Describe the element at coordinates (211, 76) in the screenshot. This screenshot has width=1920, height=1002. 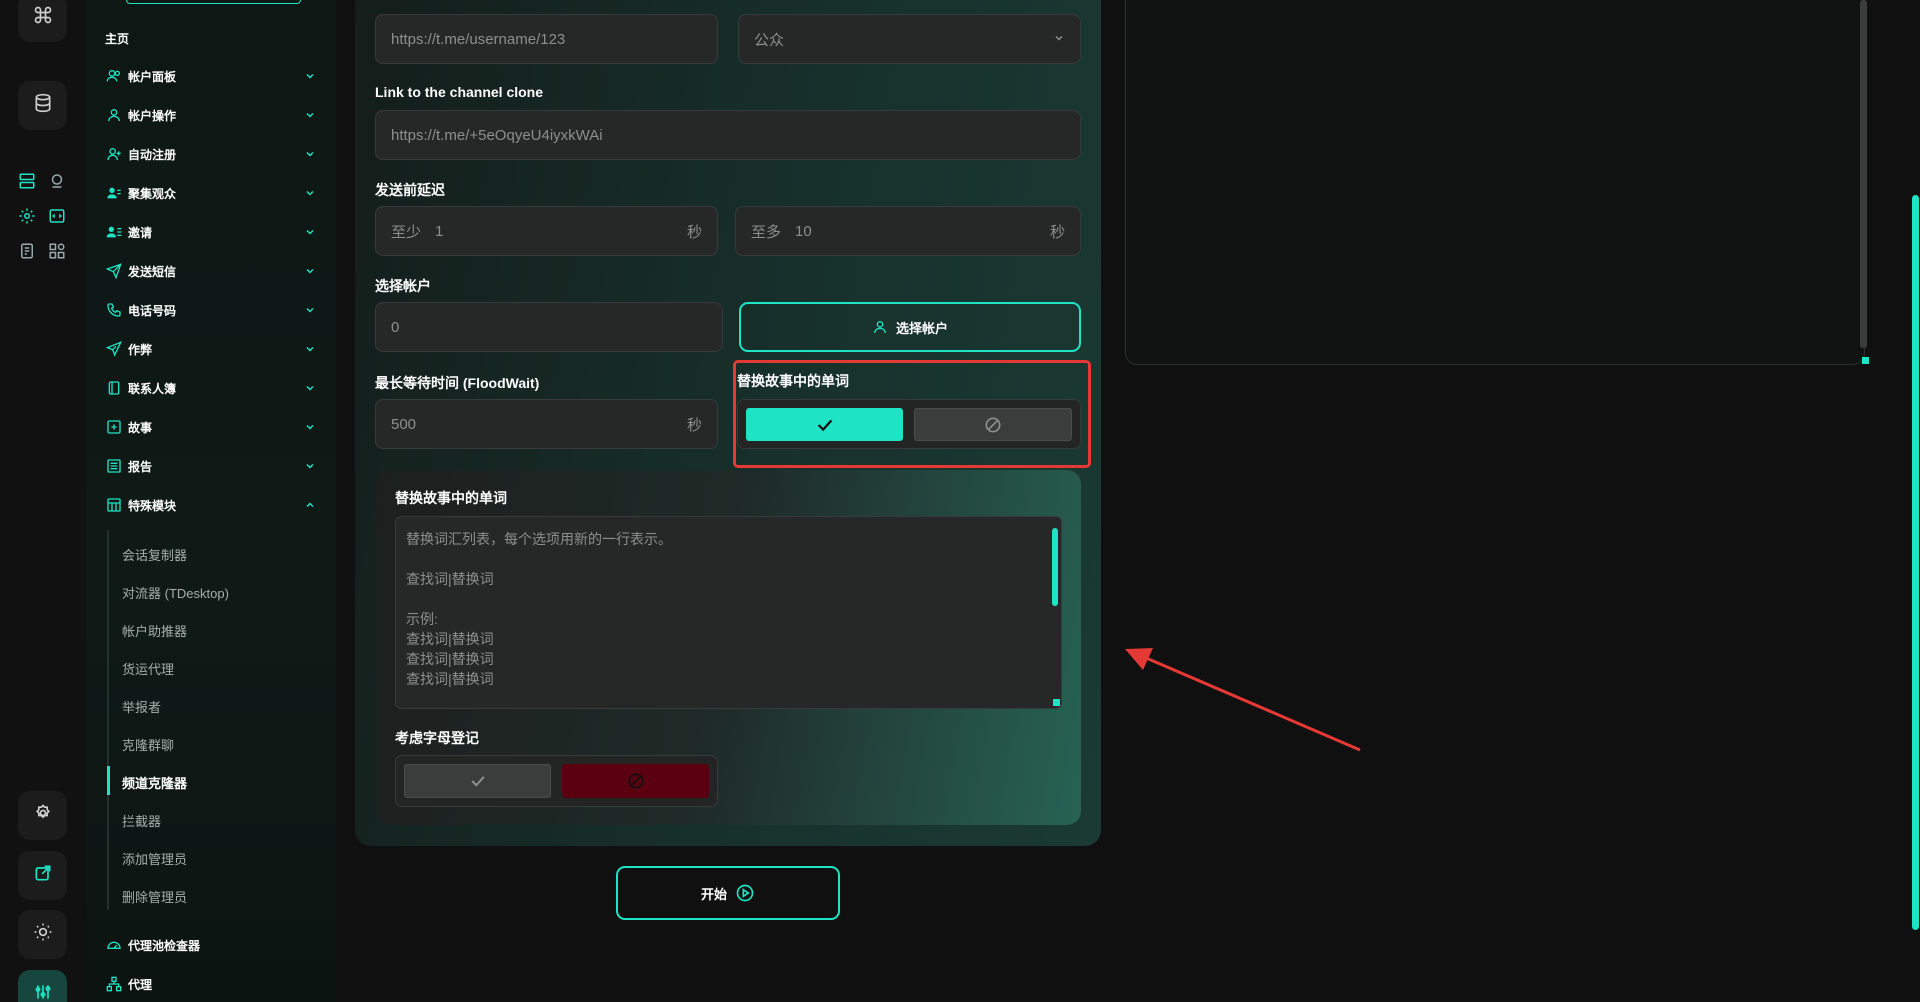
I see `sidebar-item-account-panel: 帐户面板` at that location.